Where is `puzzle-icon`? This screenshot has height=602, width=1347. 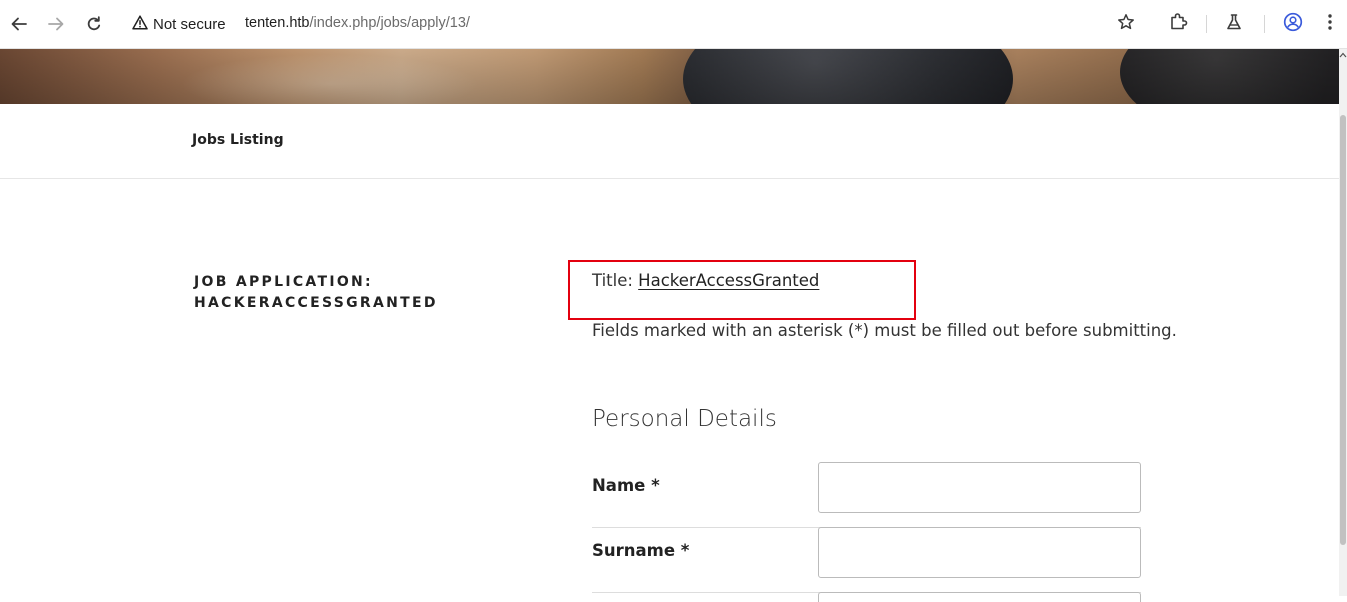
puzzle-icon is located at coordinates (1178, 24).